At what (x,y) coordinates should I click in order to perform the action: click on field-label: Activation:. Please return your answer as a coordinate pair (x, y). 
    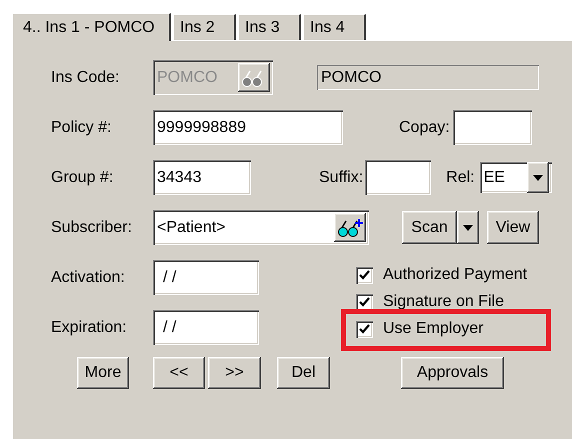
    Looking at the image, I should click on (88, 277).